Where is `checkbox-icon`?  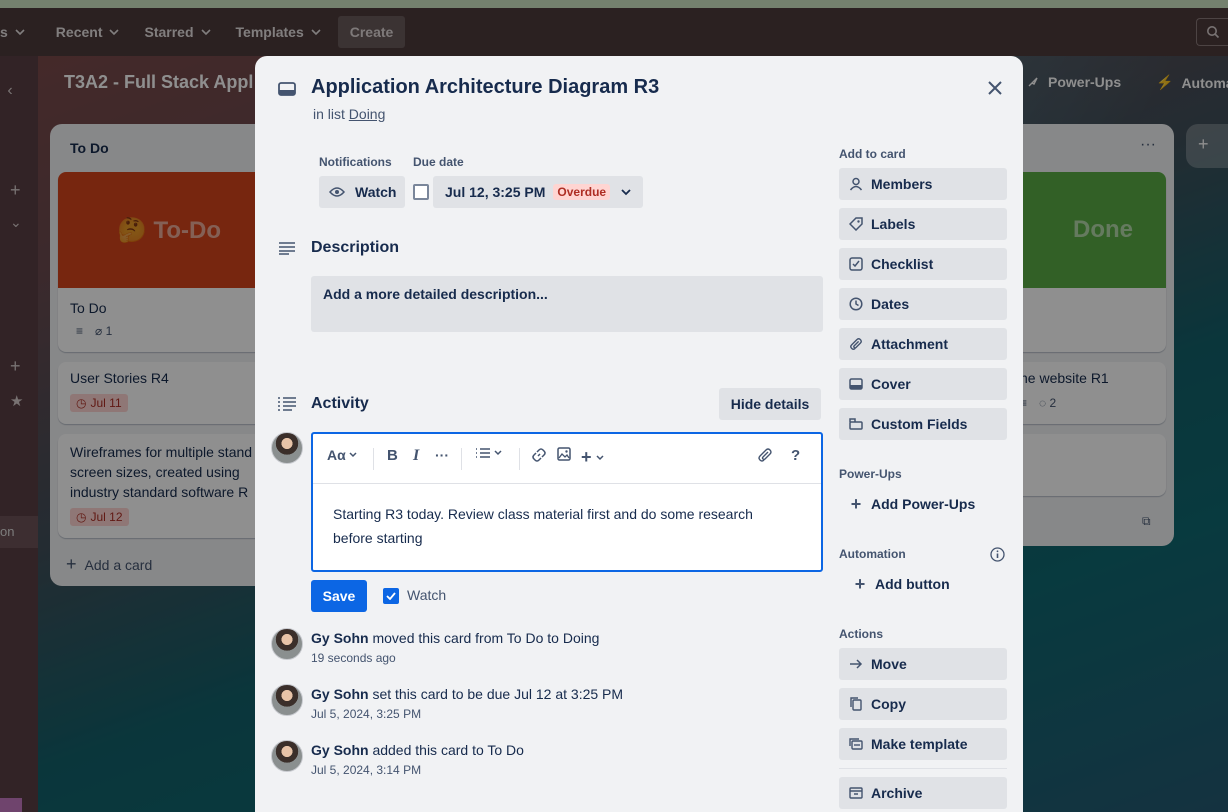 checkbox-icon is located at coordinates (856, 264).